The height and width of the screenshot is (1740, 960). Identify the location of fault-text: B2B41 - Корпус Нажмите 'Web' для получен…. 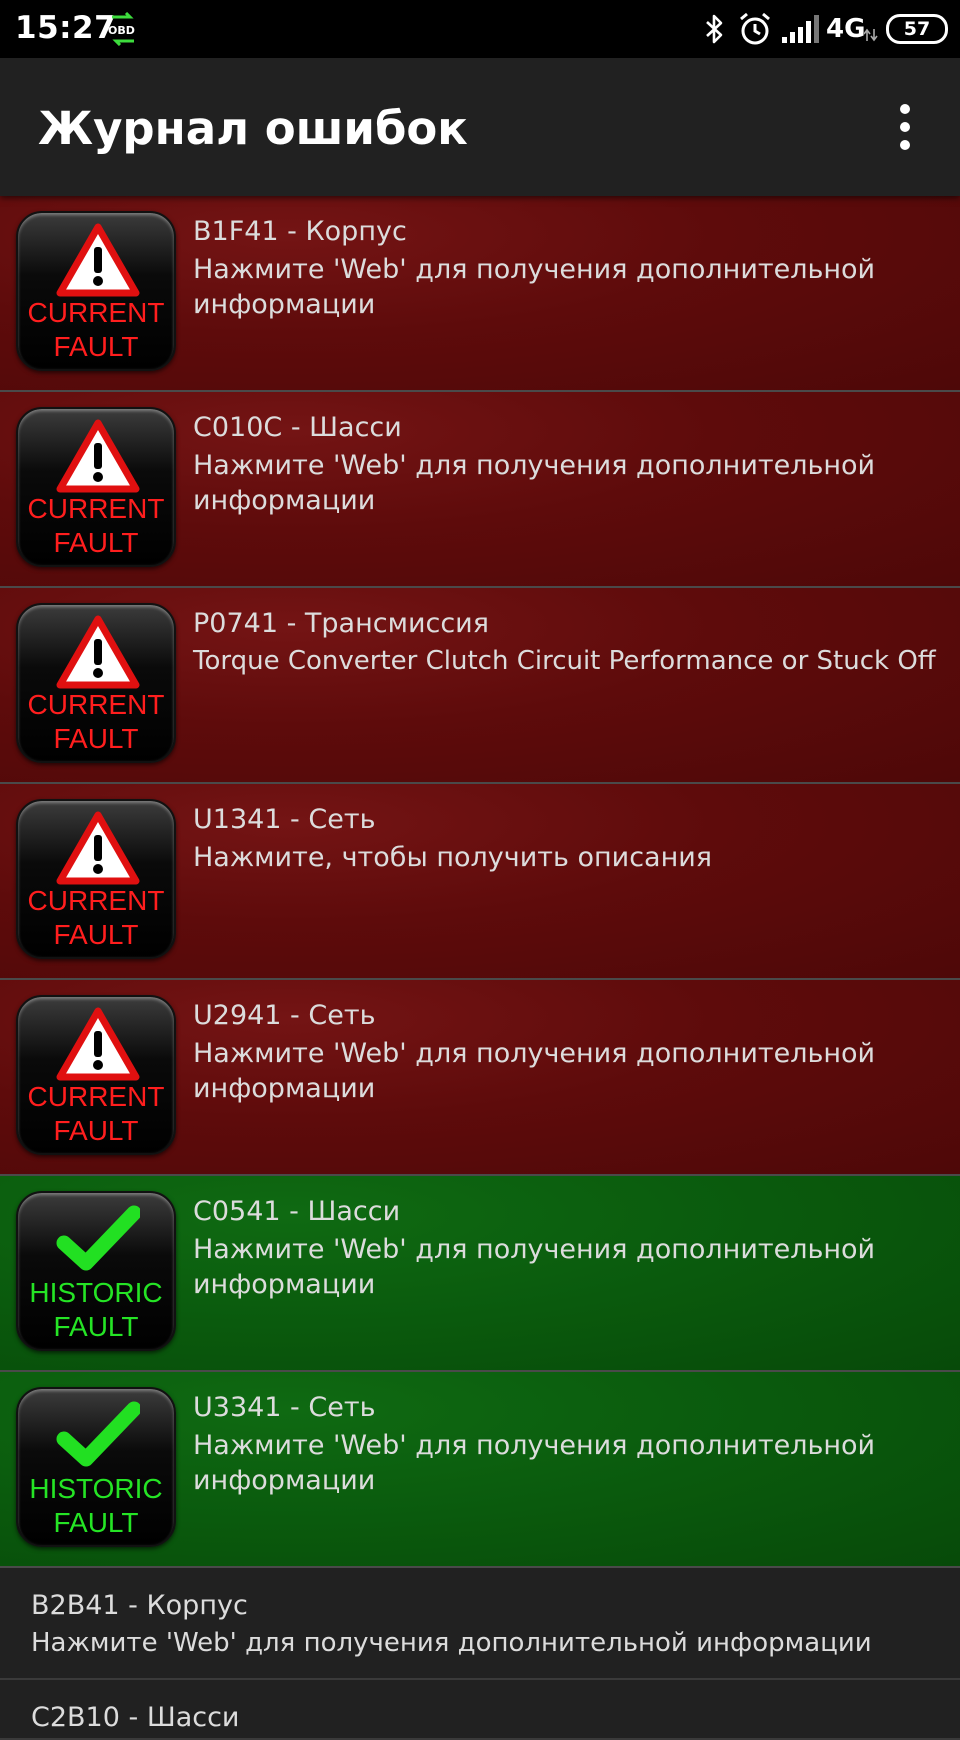
(487, 1624).